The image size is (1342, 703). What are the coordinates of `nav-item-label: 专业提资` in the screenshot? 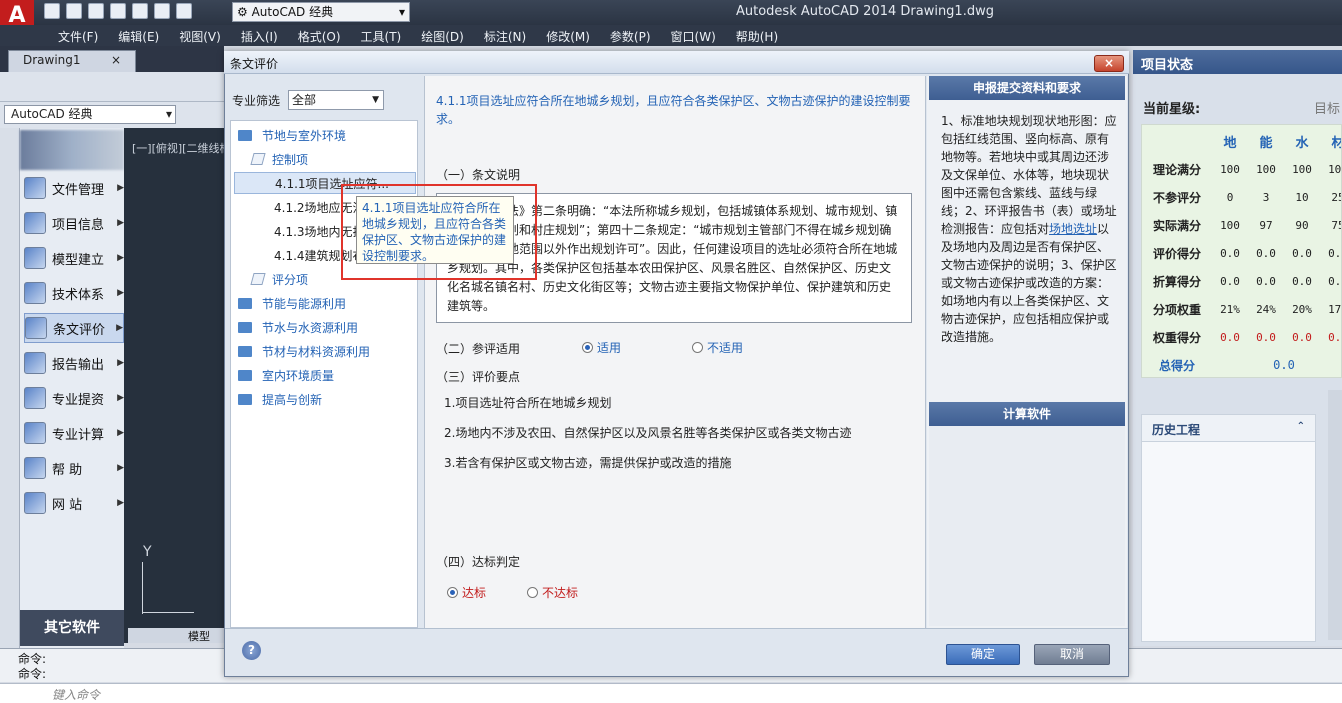 It's located at (78, 400).